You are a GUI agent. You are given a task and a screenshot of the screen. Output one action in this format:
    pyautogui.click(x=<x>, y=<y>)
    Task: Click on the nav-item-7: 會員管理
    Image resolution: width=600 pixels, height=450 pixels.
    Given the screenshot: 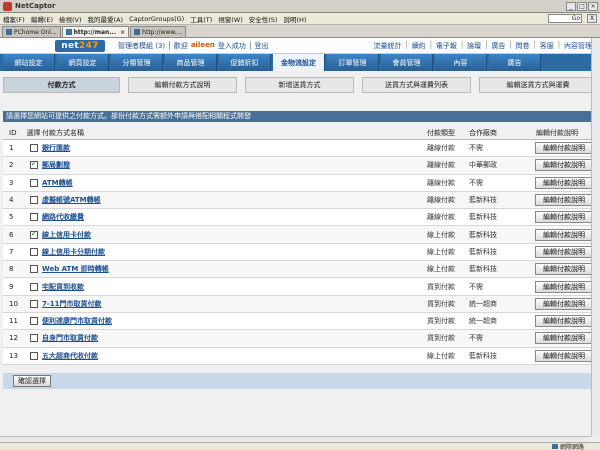 What is the action you would take?
    pyautogui.click(x=407, y=62)
    